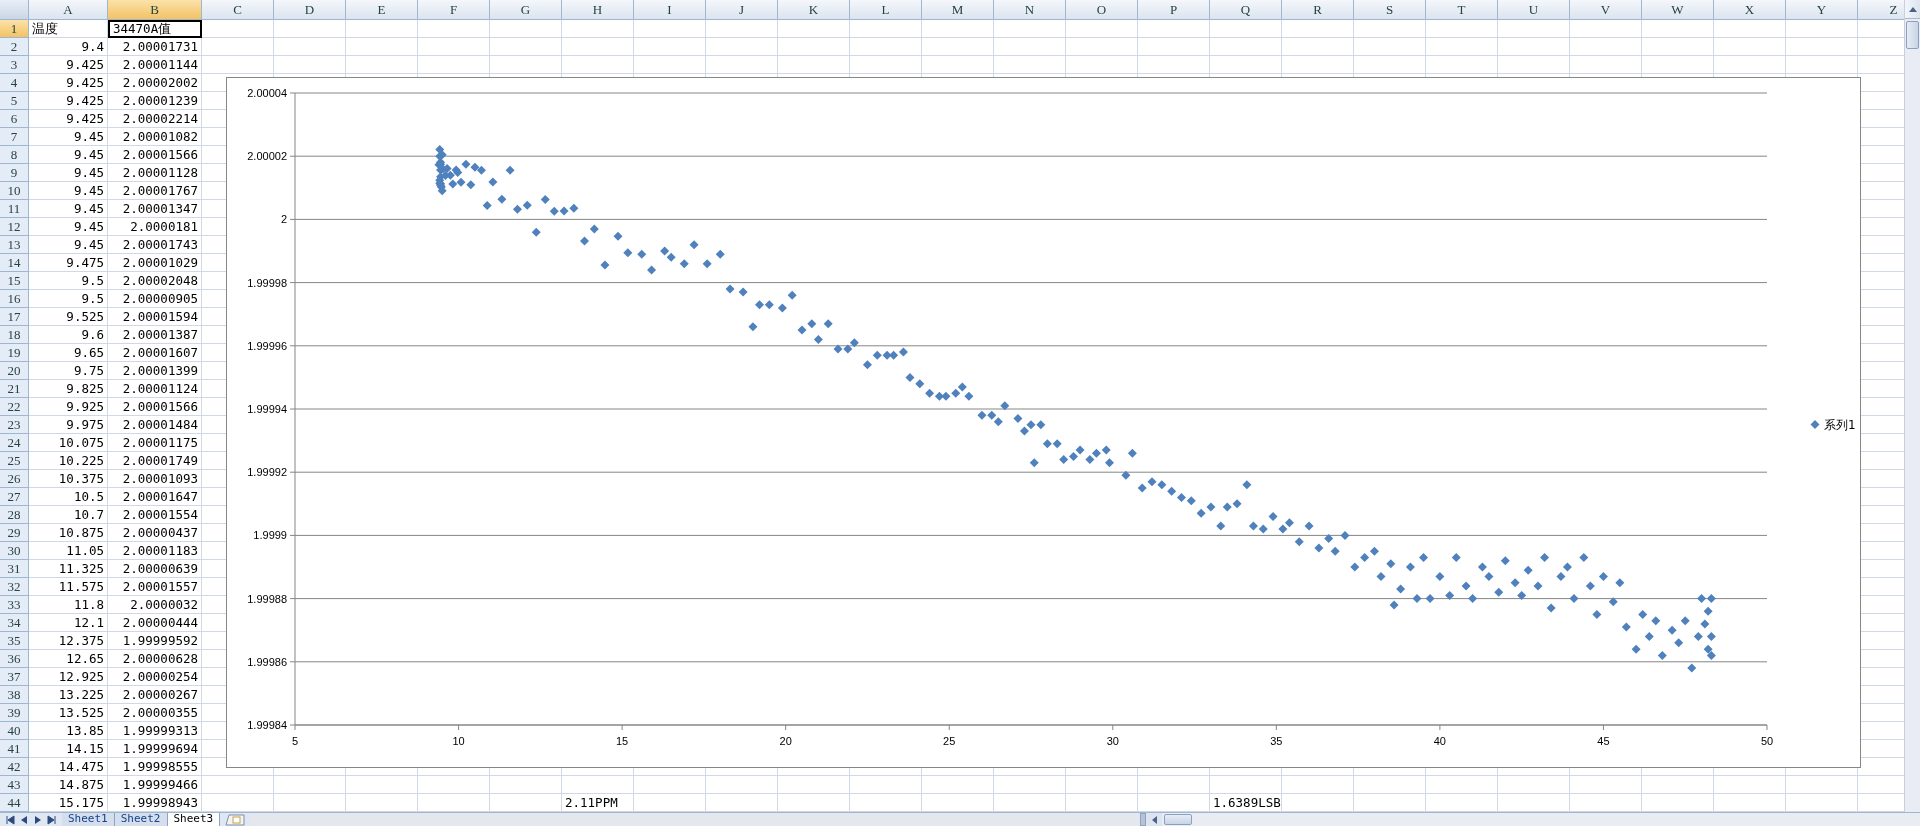  I want to click on column-header: C, so click(238, 10).